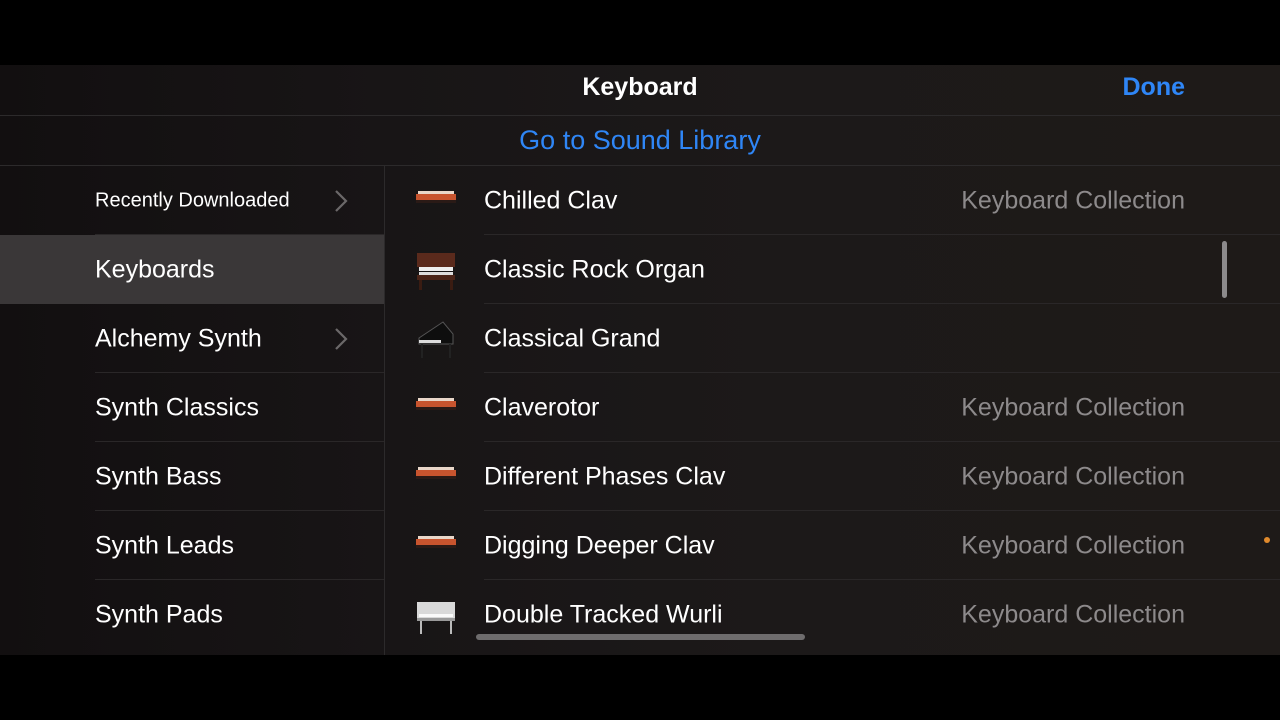 The image size is (1280, 720). Describe the element at coordinates (572, 338) in the screenshot. I see `sound-name: Classical Grand` at that location.